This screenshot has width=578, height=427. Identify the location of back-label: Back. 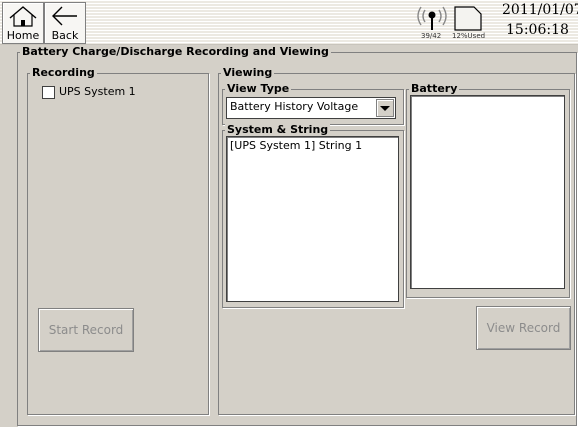
(65, 35).